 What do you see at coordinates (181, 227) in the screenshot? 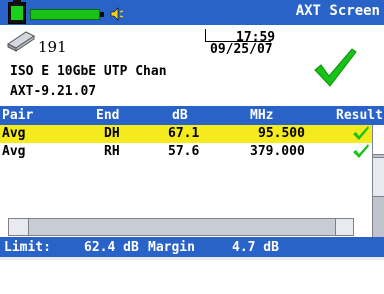
I see `horizontal-scrollbar` at bounding box center [181, 227].